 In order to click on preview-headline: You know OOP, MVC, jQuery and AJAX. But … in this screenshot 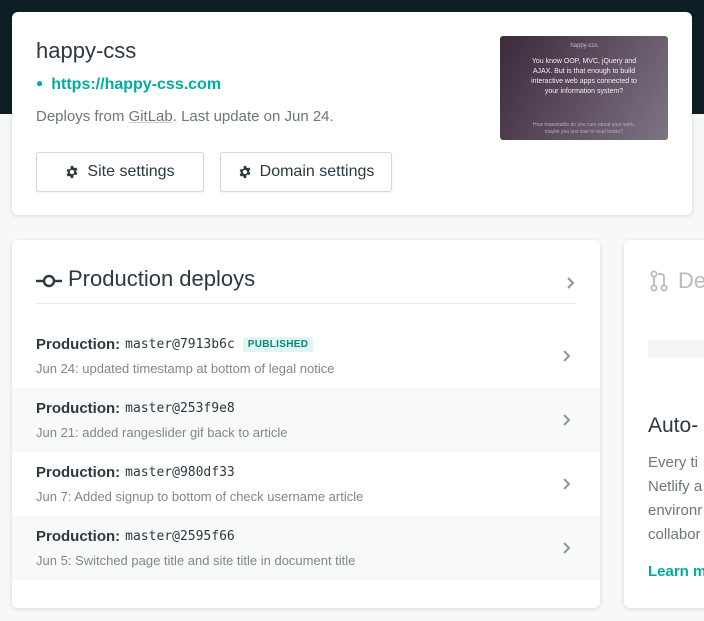, I will do `click(584, 76)`.